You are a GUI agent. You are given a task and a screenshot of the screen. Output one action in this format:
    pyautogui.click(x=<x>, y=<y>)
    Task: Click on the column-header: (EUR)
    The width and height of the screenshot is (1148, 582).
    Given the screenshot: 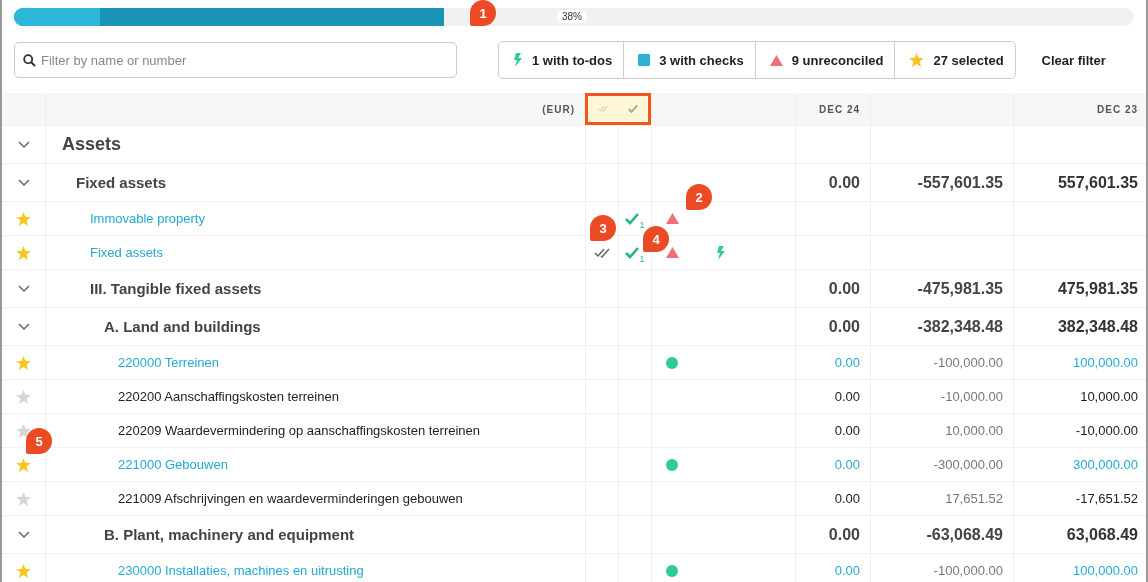 What is the action you would take?
    pyautogui.click(x=558, y=109)
    